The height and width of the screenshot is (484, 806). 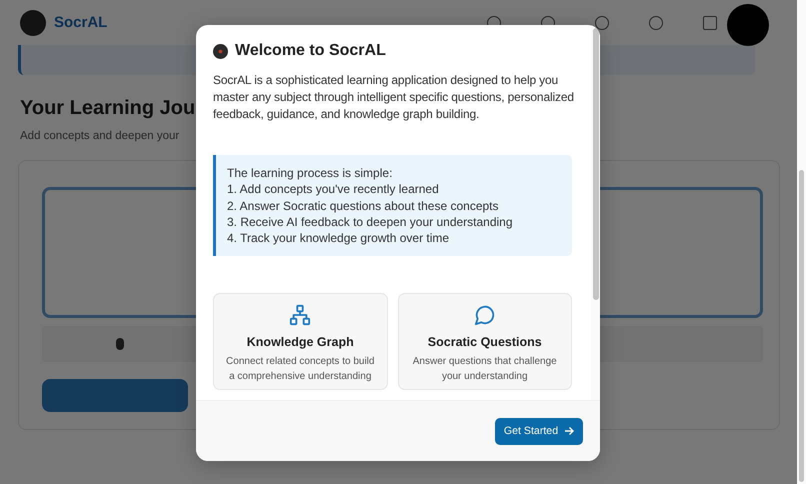 I want to click on feature-title: Knowledge Graph, so click(x=300, y=342).